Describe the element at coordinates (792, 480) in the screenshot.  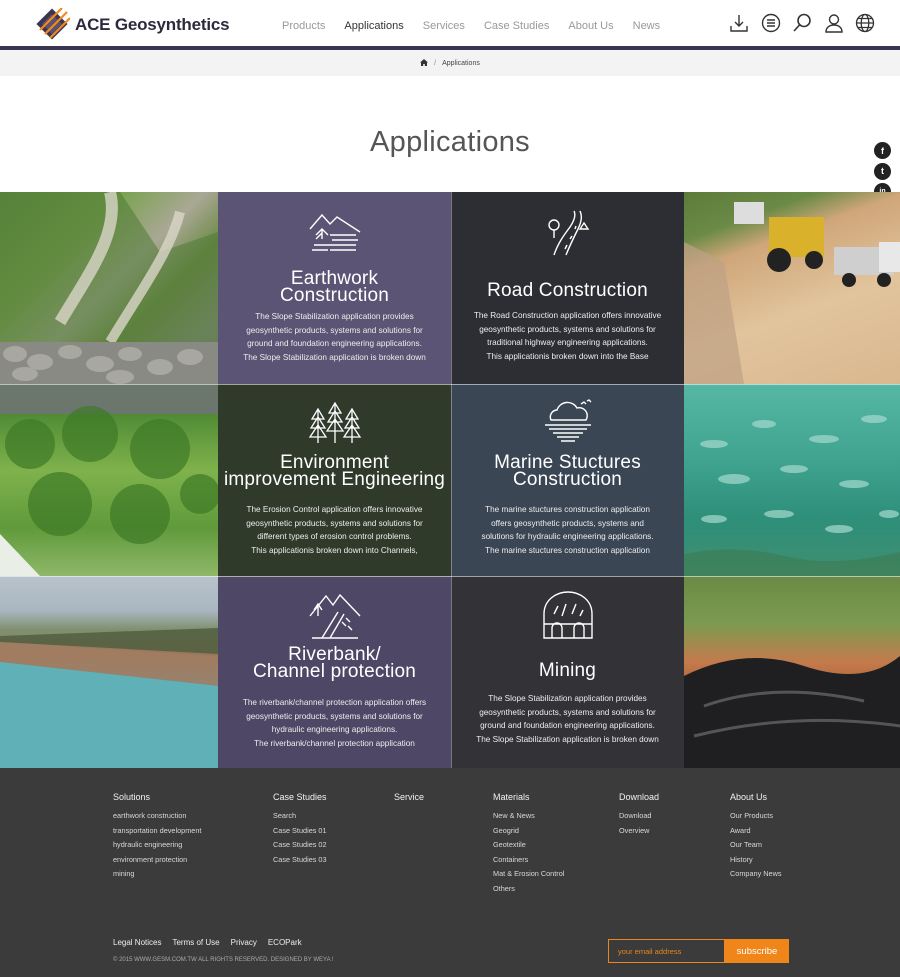
I see `marine-photo` at that location.